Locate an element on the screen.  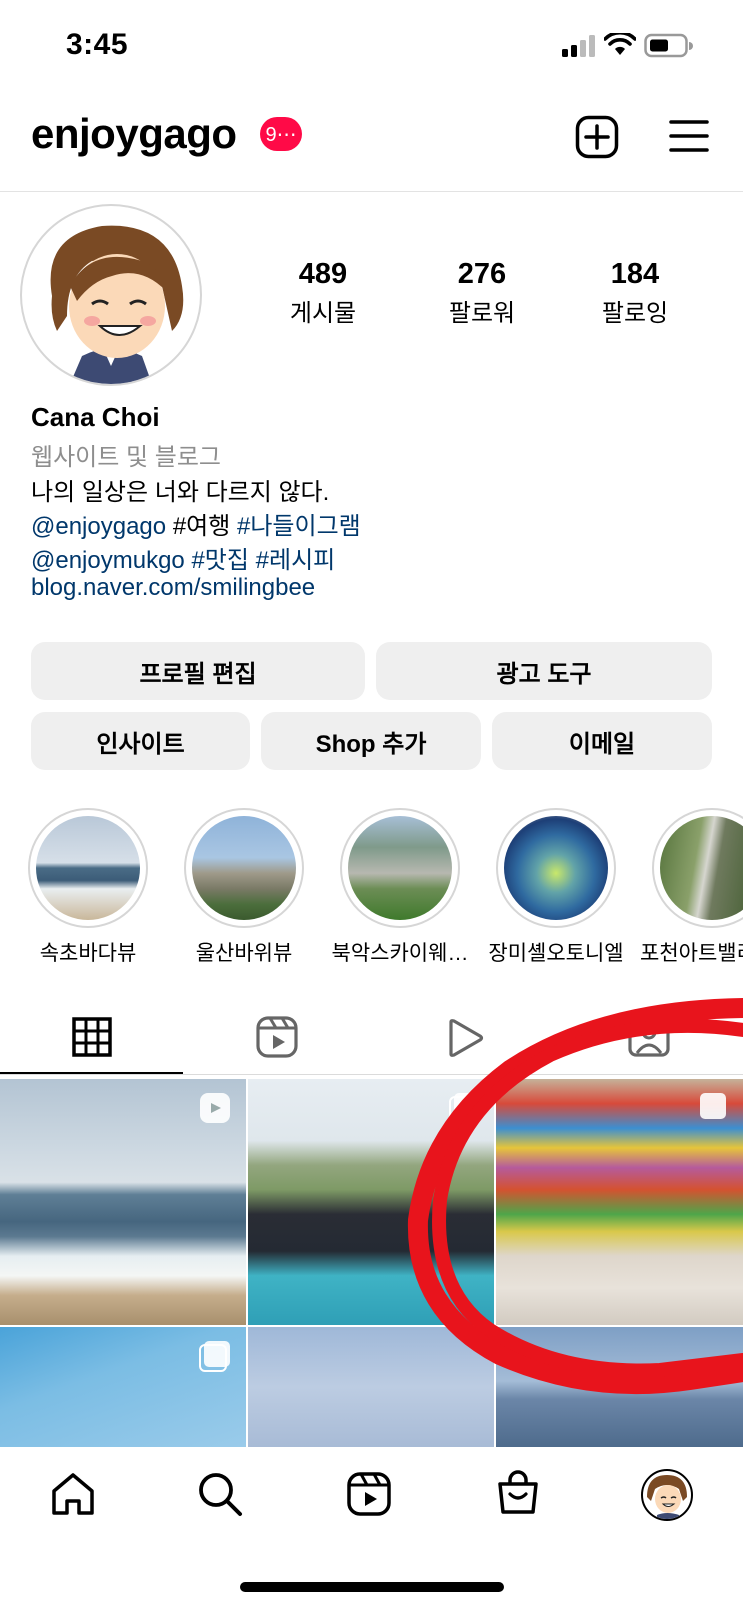
home-indicator is located at coordinates (372, 1587).